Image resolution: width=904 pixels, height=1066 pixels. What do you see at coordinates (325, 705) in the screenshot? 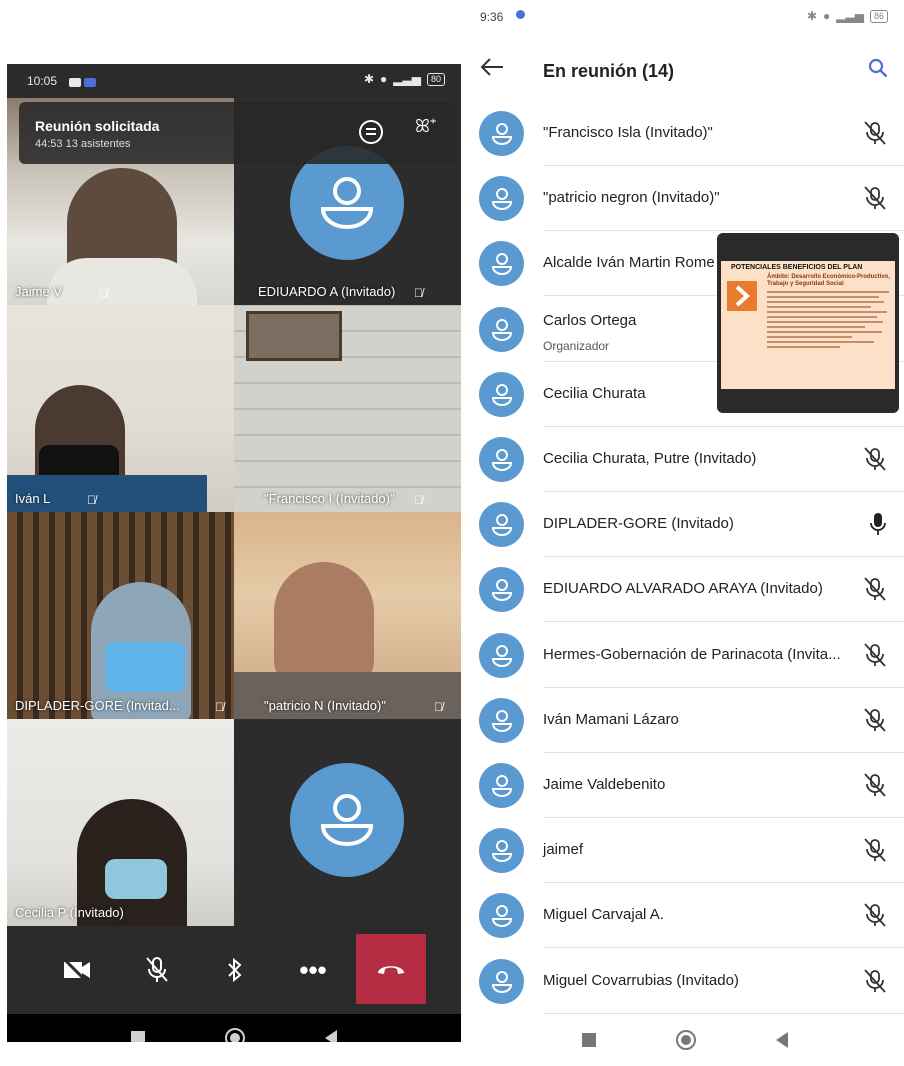
I see `participant-name: "patricio N (Invitado)"` at bounding box center [325, 705].